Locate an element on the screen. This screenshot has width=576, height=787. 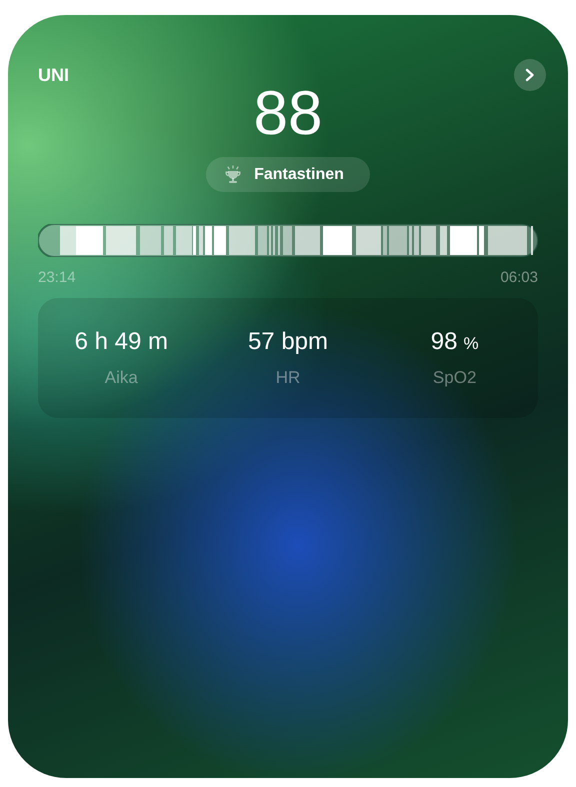
end-time: 06:03 is located at coordinates (519, 277).